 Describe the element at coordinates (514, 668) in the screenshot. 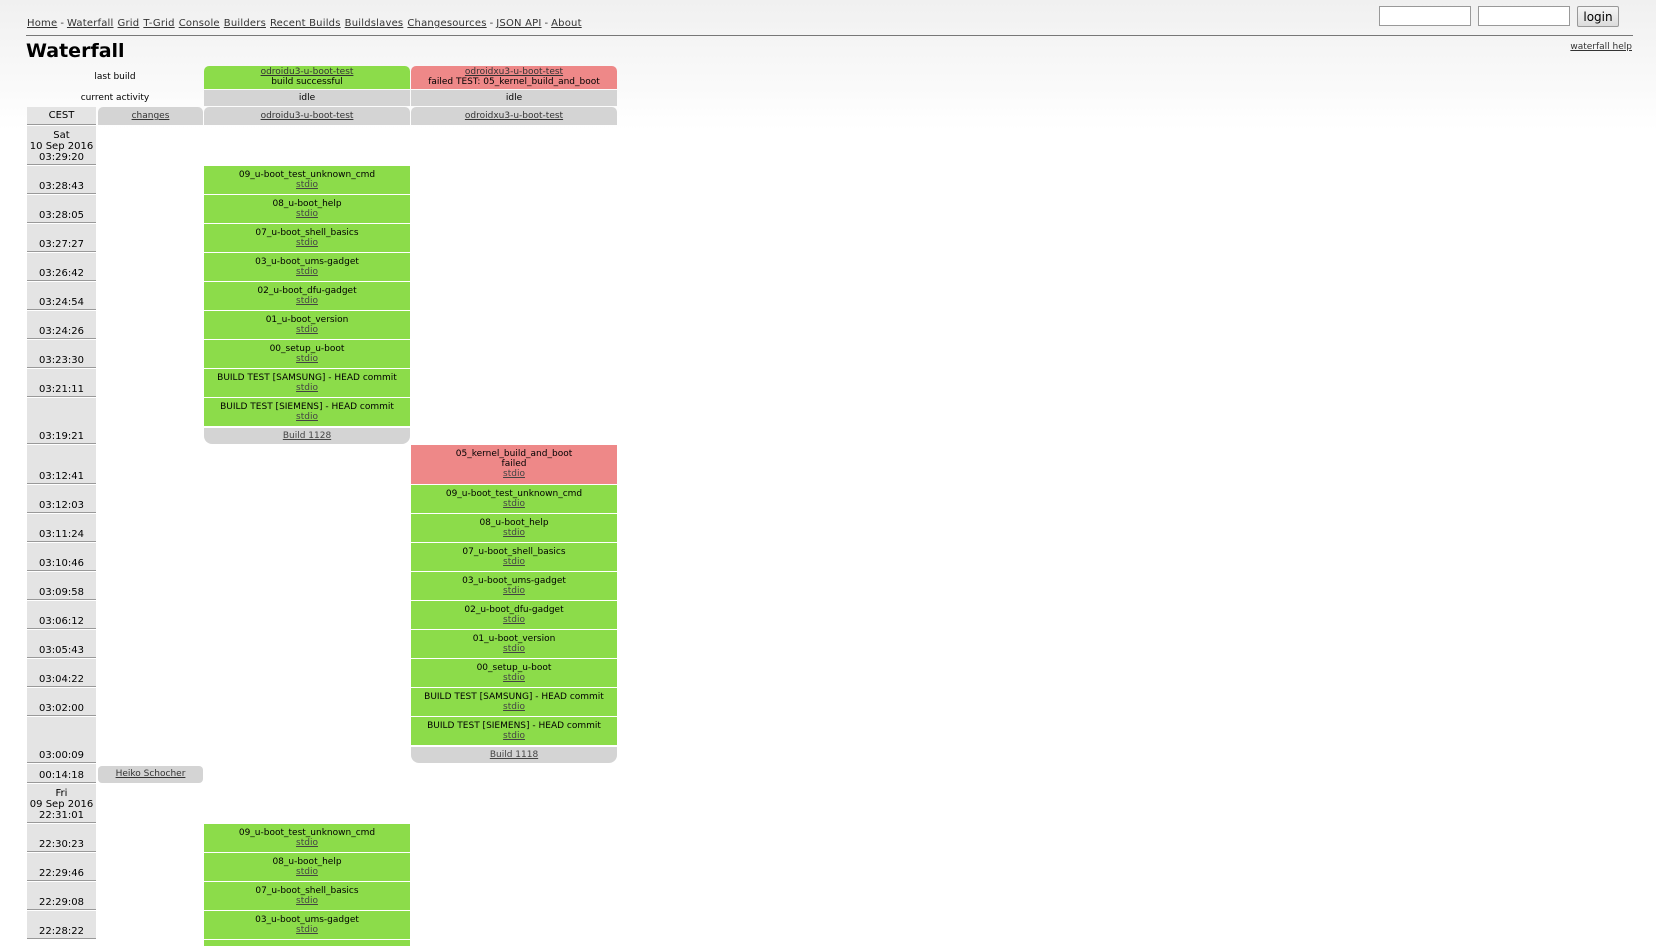

I see `step-name: 00_setup_u-boot` at that location.